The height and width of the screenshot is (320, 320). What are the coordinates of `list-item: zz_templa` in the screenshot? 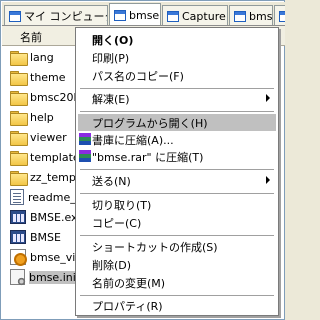 It's located at (45, 177).